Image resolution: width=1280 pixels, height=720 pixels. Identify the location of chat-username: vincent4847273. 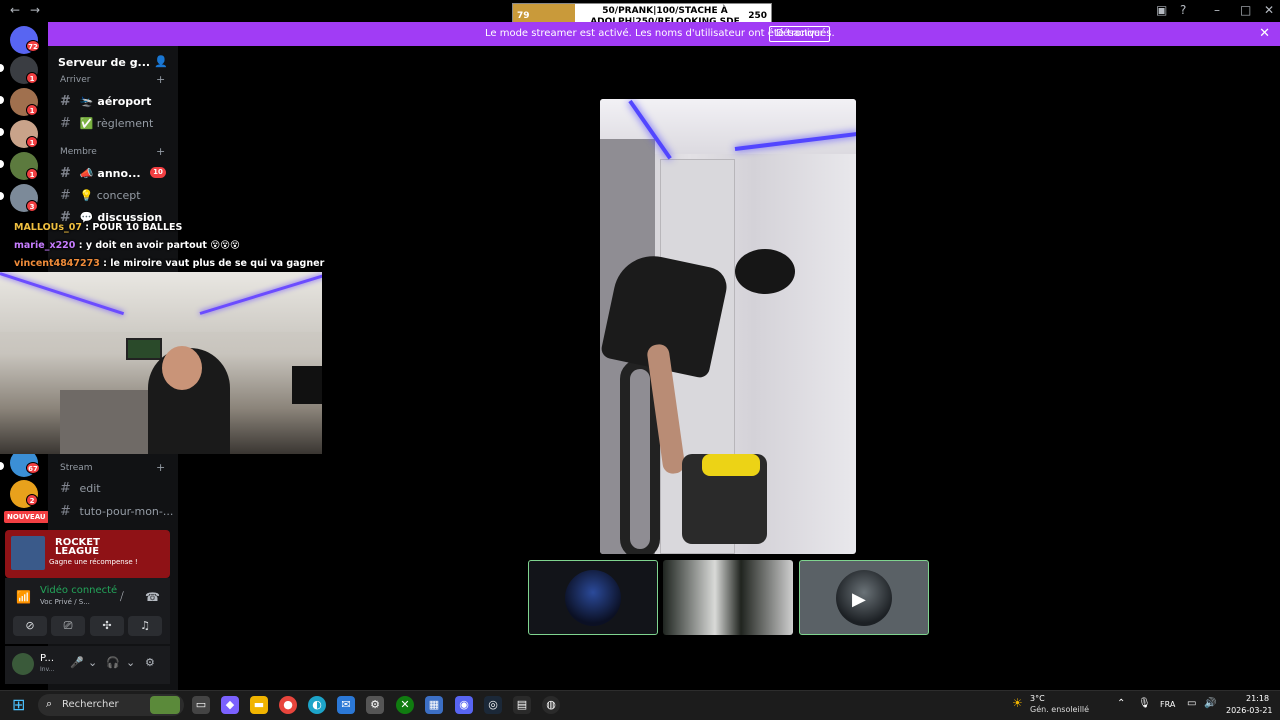
(57, 263).